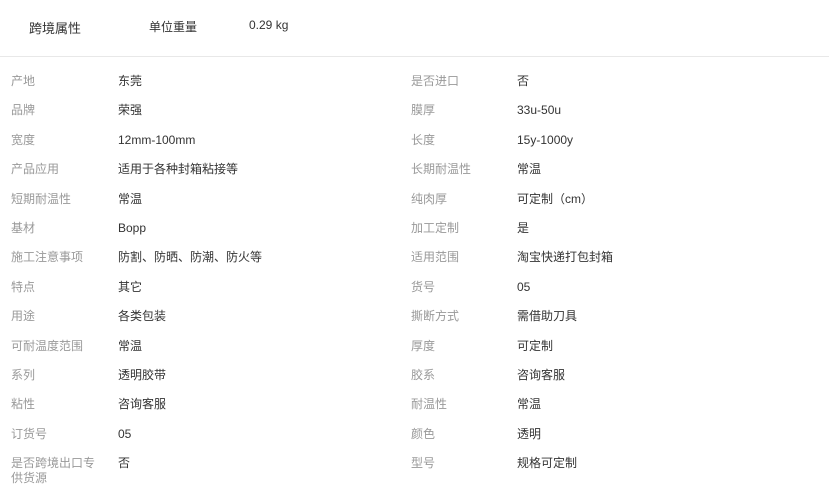  What do you see at coordinates (423, 463) in the screenshot?
I see `attribute-label: 型号` at bounding box center [423, 463].